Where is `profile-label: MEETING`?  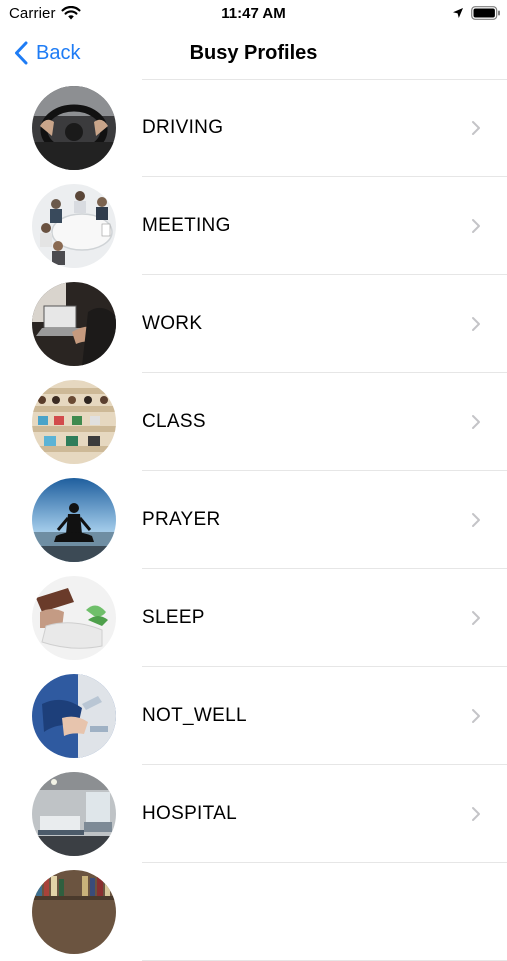 profile-label: MEETING is located at coordinates (186, 225).